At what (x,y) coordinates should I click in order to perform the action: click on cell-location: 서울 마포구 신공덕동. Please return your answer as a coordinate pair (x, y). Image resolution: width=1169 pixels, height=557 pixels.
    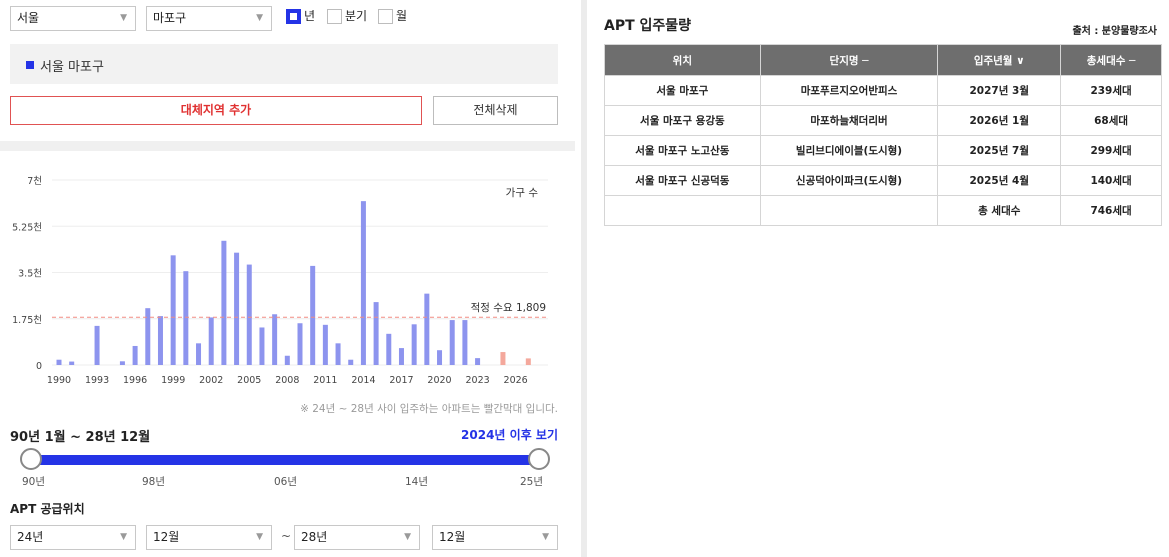
    Looking at the image, I should click on (682, 180).